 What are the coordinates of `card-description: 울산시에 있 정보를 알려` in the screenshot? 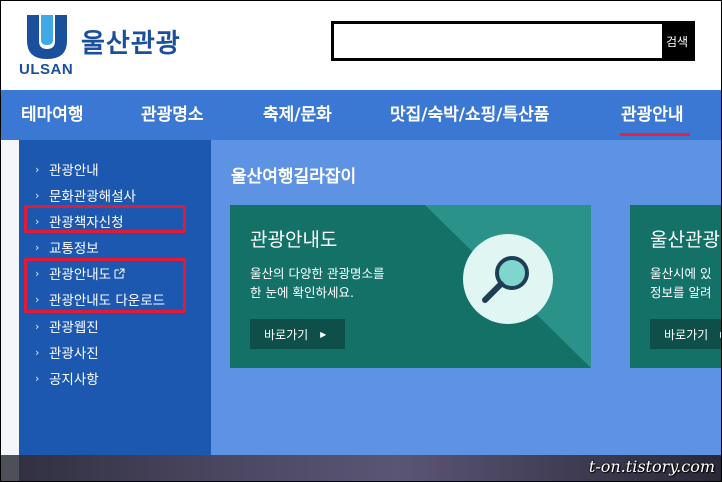 It's located at (685, 283).